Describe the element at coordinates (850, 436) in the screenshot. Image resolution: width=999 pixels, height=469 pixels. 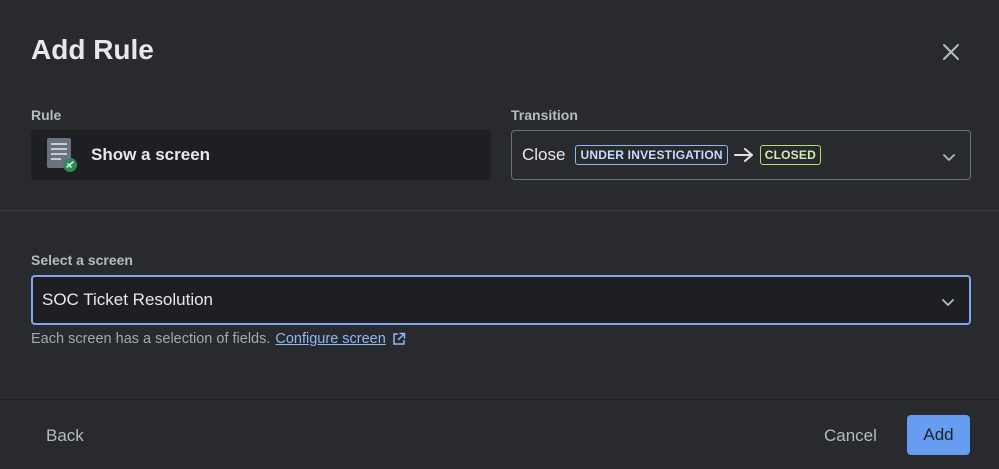
I see `cancel-button: Cancel` at that location.